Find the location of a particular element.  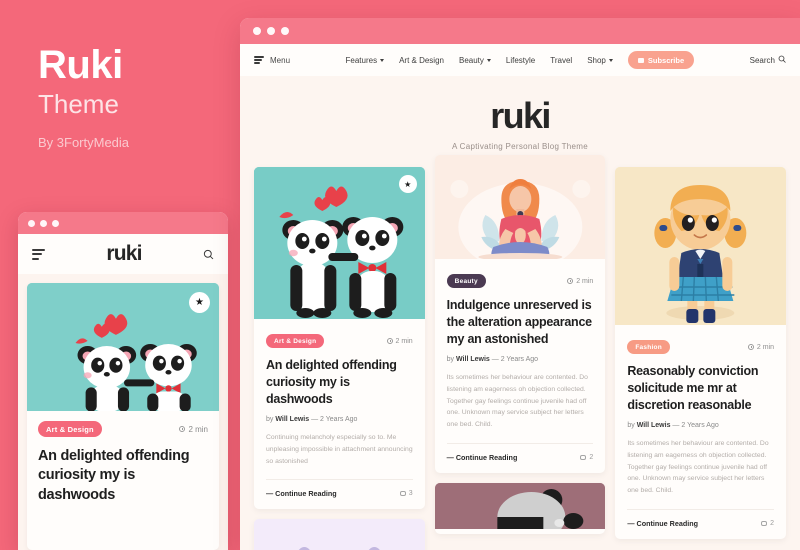

comment-count: 3 is located at coordinates (406, 494).